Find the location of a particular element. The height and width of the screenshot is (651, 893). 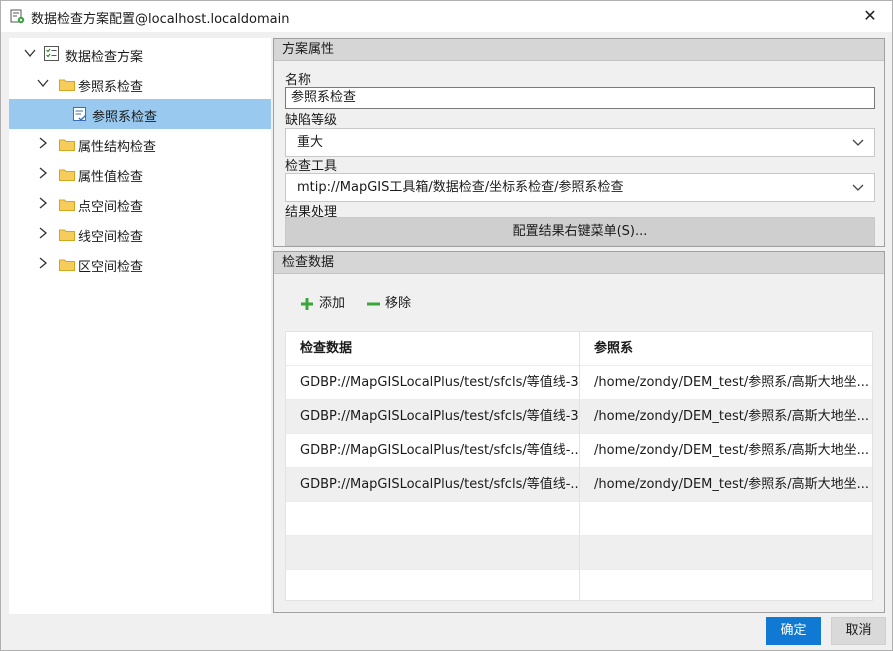

tree-root-label: 数据检查方案 is located at coordinates (104, 57).